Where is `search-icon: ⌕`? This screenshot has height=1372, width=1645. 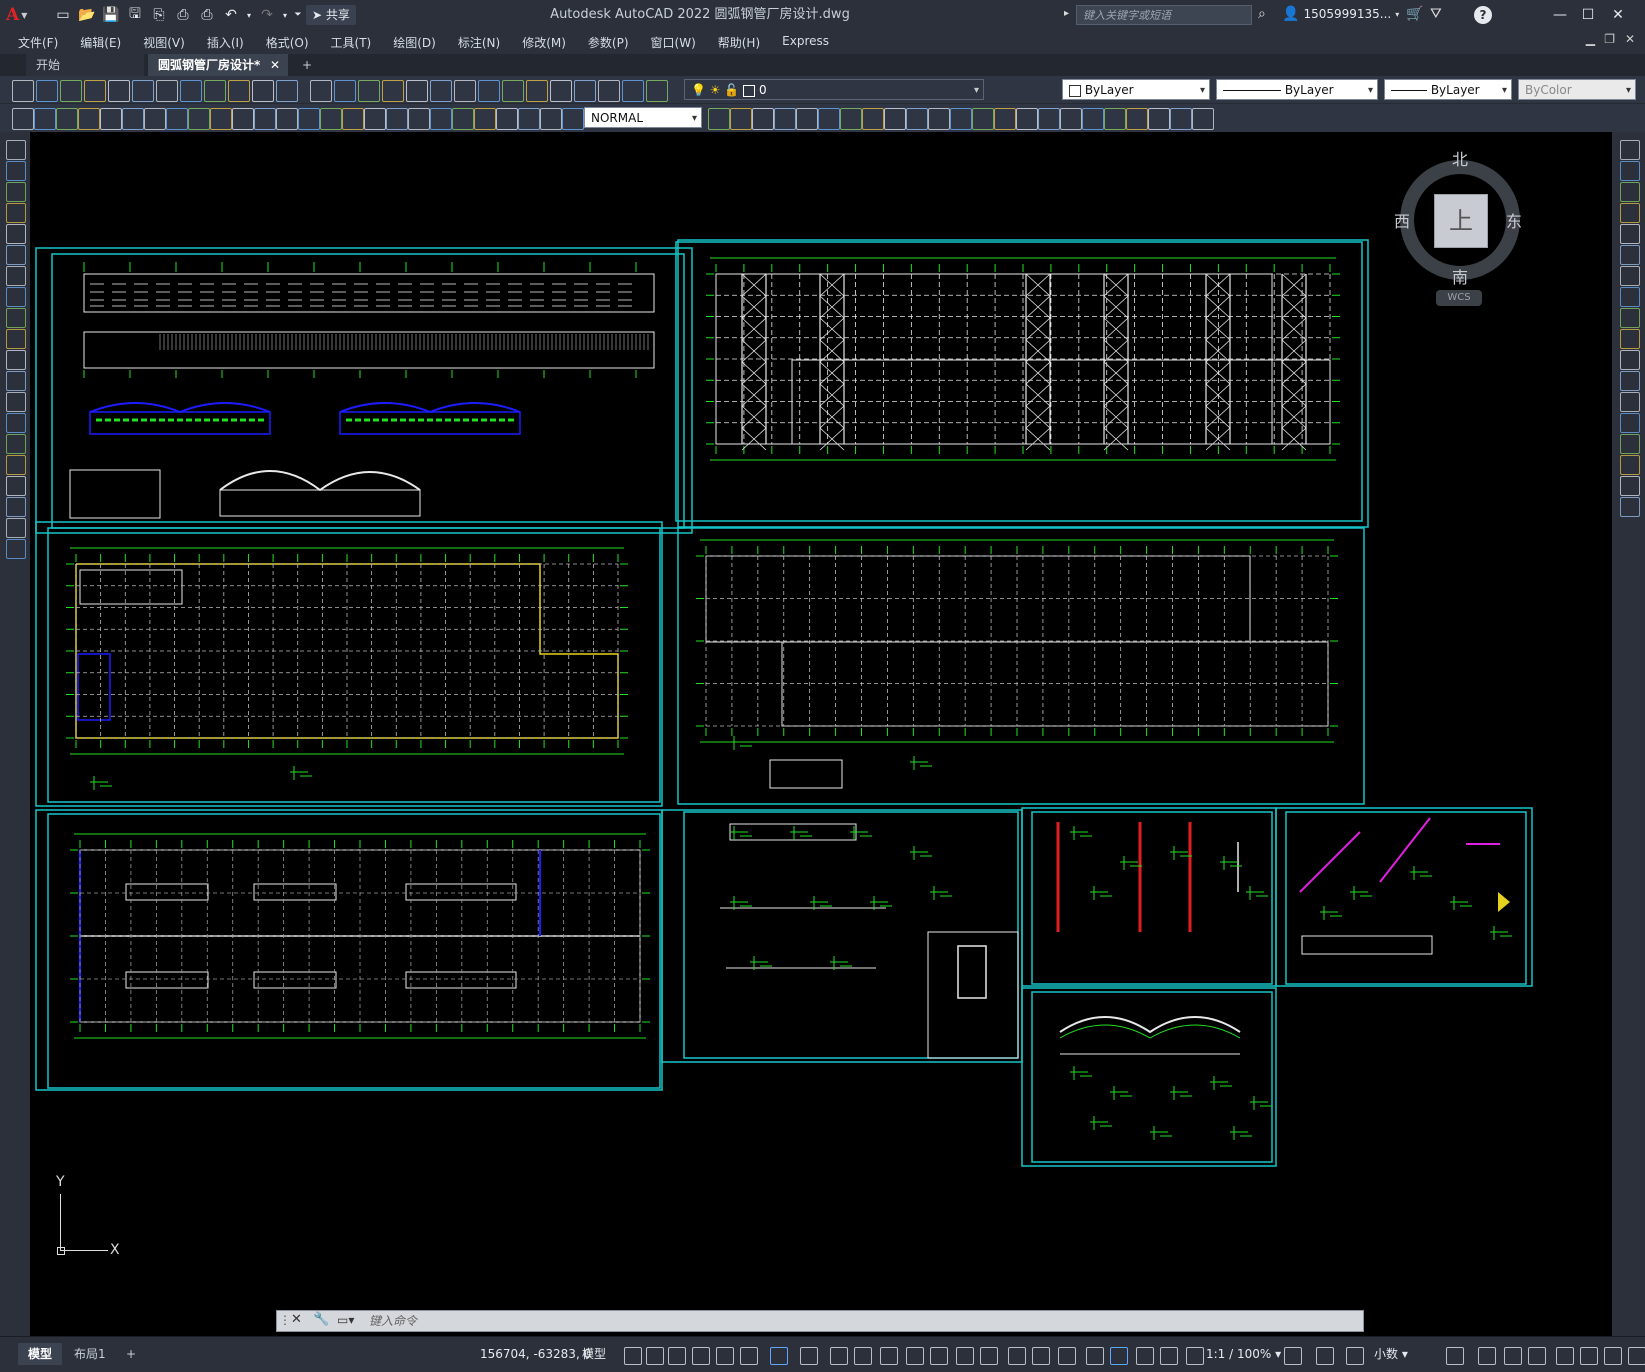
search-icon: ⌕ is located at coordinates (1262, 14).